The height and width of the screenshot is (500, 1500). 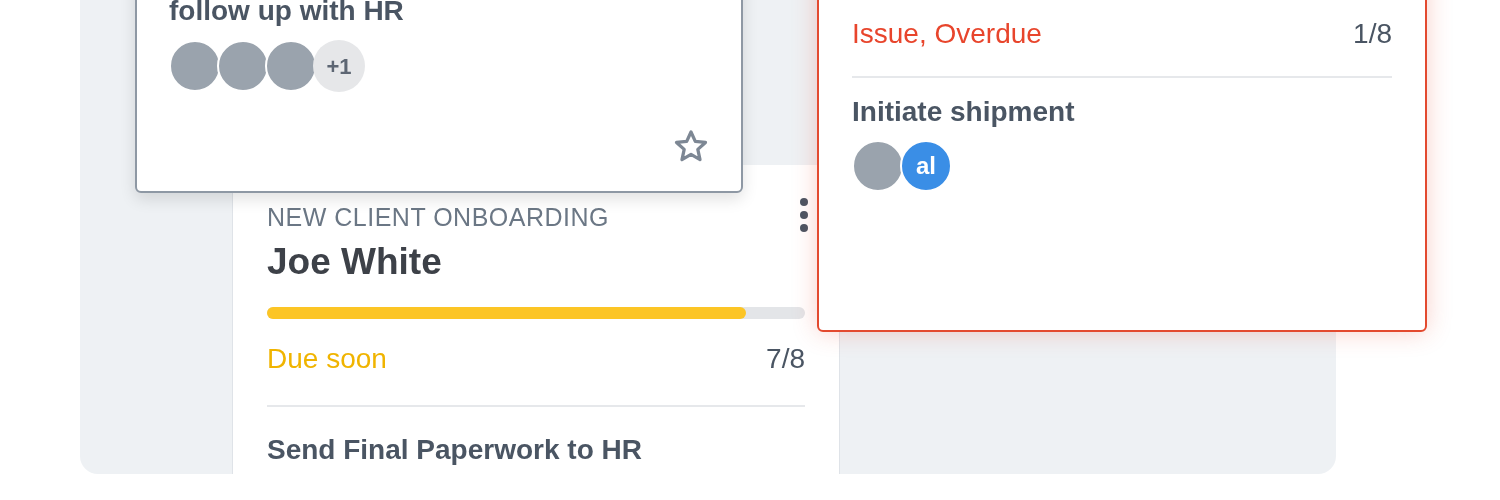 I want to click on status-label: Due soon, so click(x=327, y=359).